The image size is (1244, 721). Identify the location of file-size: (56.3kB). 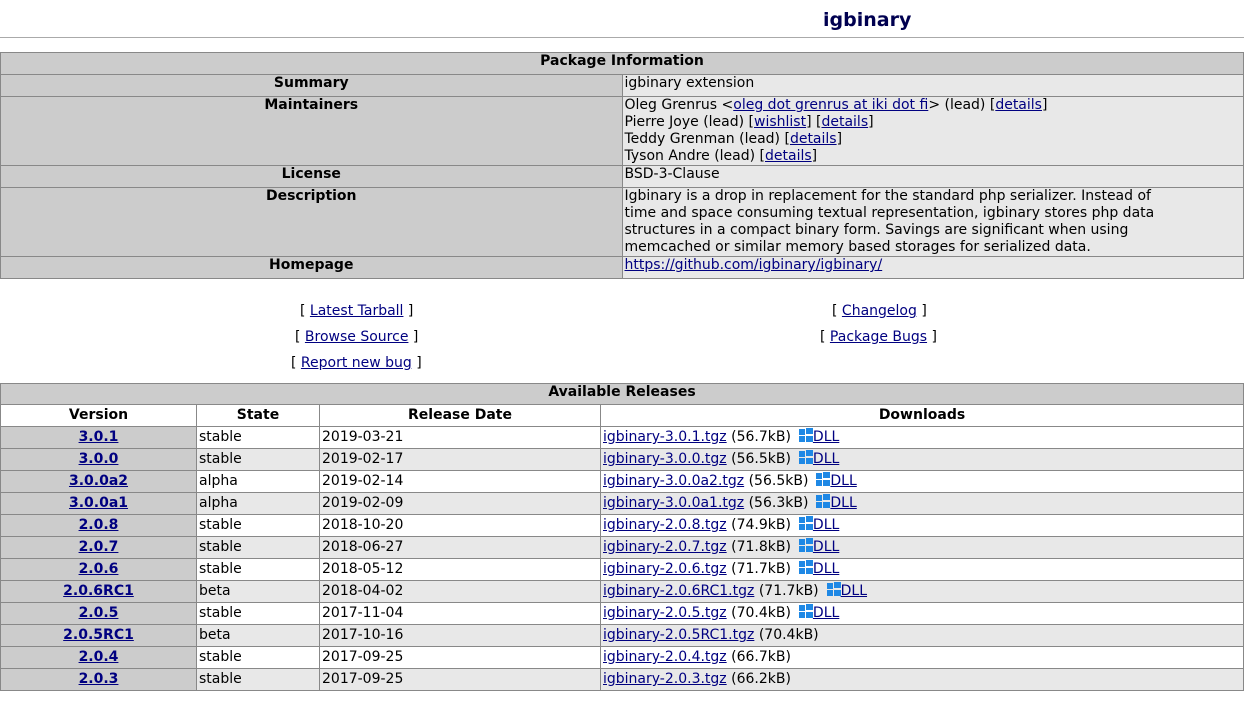
(778, 503).